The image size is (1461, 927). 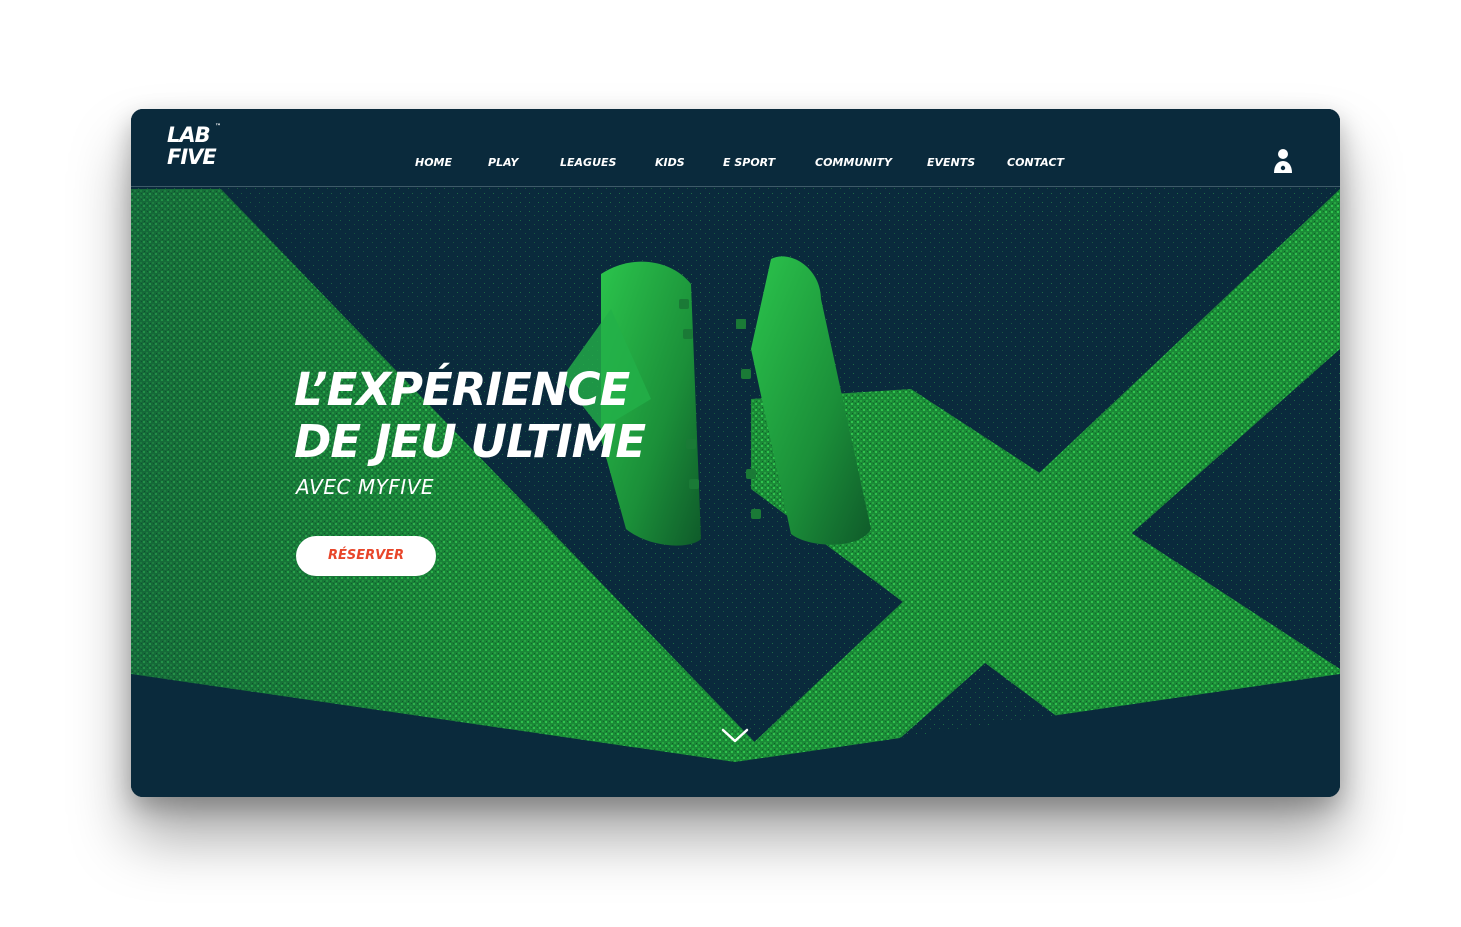 I want to click on nav-item-contact: CONTACT, so click(x=1035, y=163).